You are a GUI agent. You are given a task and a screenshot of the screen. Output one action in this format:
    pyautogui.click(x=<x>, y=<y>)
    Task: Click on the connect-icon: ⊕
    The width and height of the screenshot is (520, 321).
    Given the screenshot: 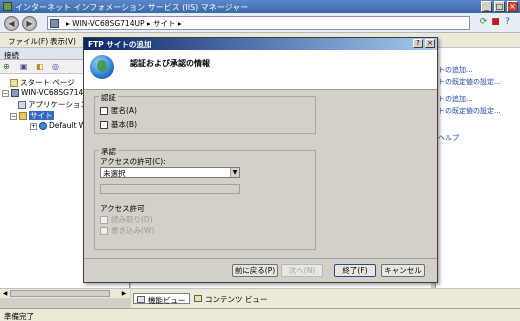 What is the action you would take?
    pyautogui.click(x=7, y=66)
    